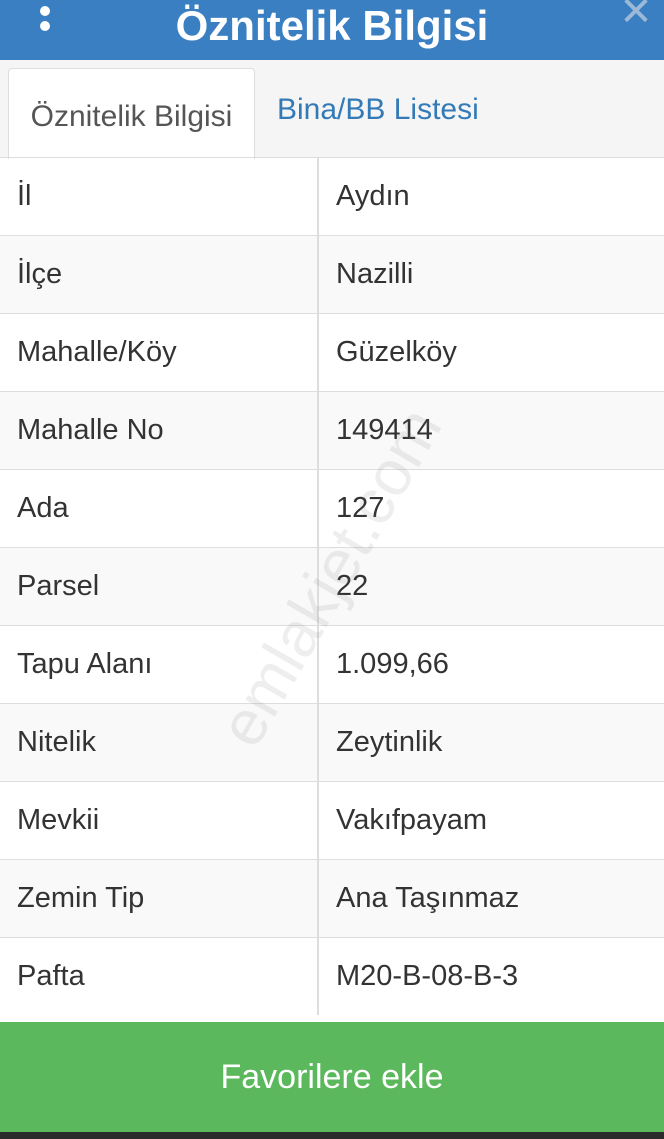 Image resolution: width=664 pixels, height=1139 pixels. What do you see at coordinates (159, 274) in the screenshot?
I see `row-key: İlçe` at bounding box center [159, 274].